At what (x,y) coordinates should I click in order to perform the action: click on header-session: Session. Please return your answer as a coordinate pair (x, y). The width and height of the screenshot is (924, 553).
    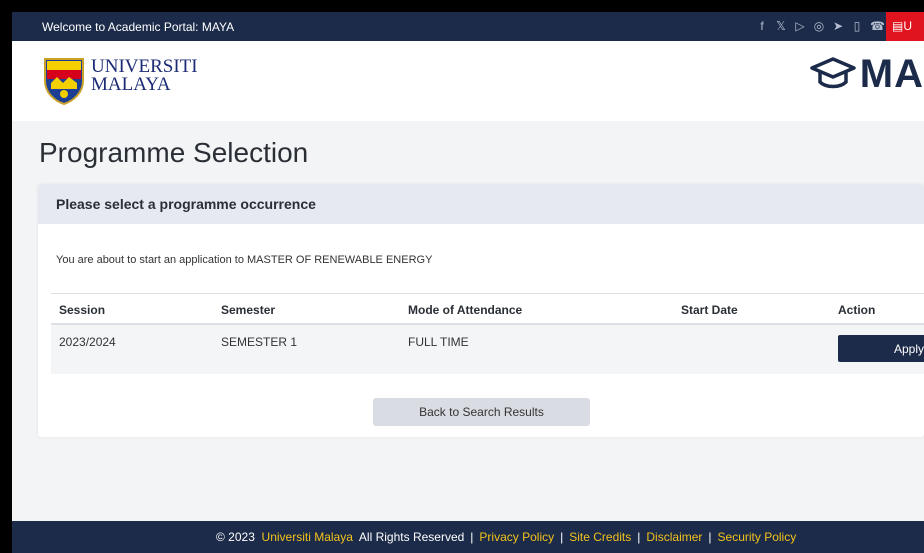
    Looking at the image, I should click on (82, 310).